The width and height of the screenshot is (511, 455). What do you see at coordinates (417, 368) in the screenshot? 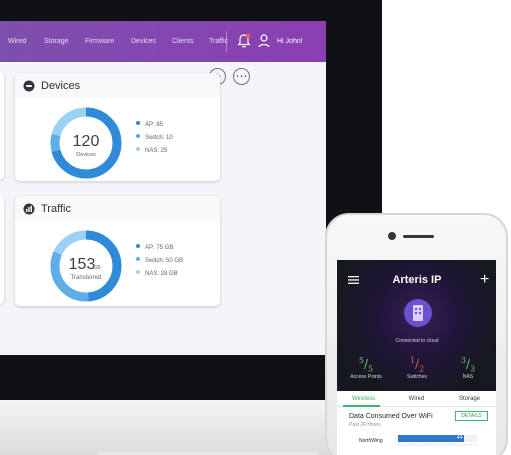
I see `switches-summary: 1/2 Switches` at bounding box center [417, 368].